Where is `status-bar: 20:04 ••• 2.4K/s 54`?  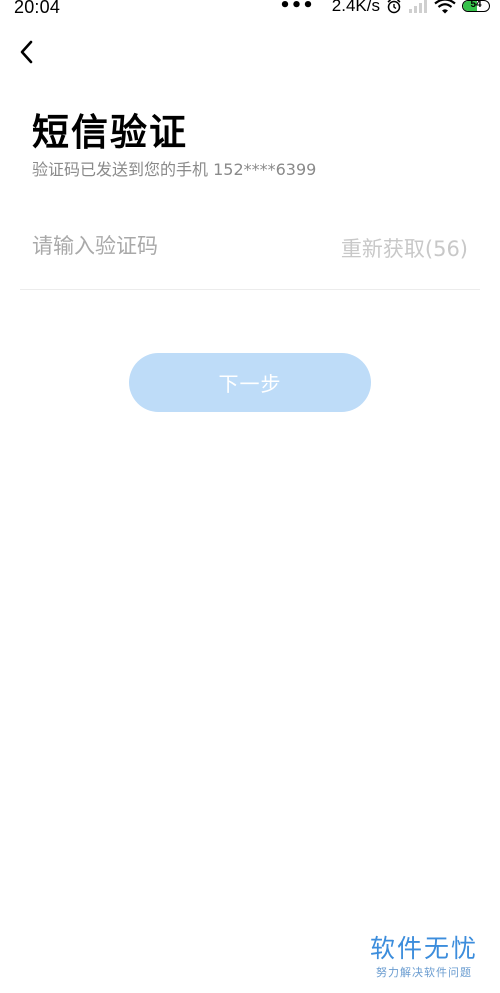
status-bar: 20:04 ••• 2.4K/s 54 is located at coordinates (250, 10).